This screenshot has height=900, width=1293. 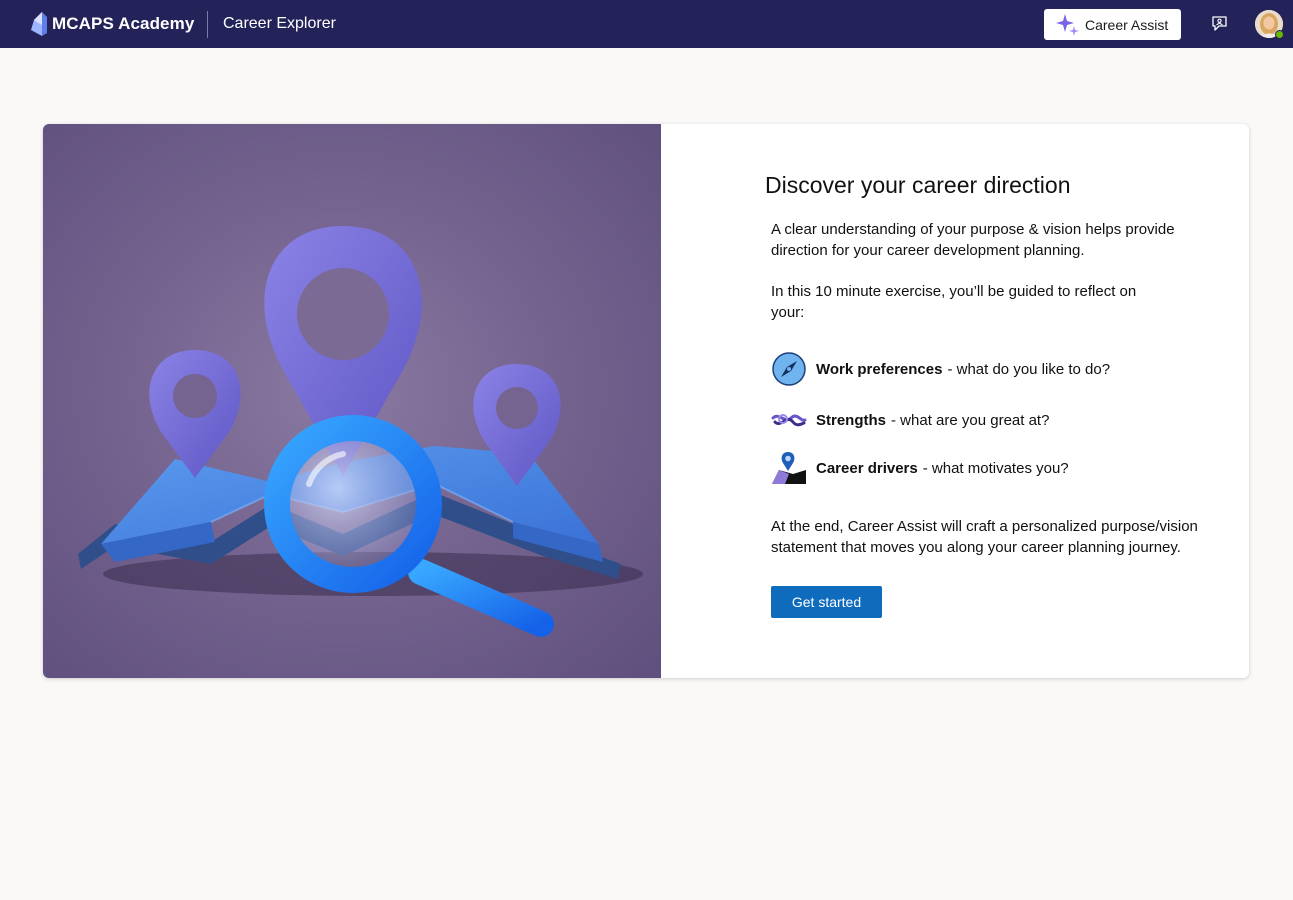 What do you see at coordinates (1067, 24) in the screenshot?
I see `sparkle-icon` at bounding box center [1067, 24].